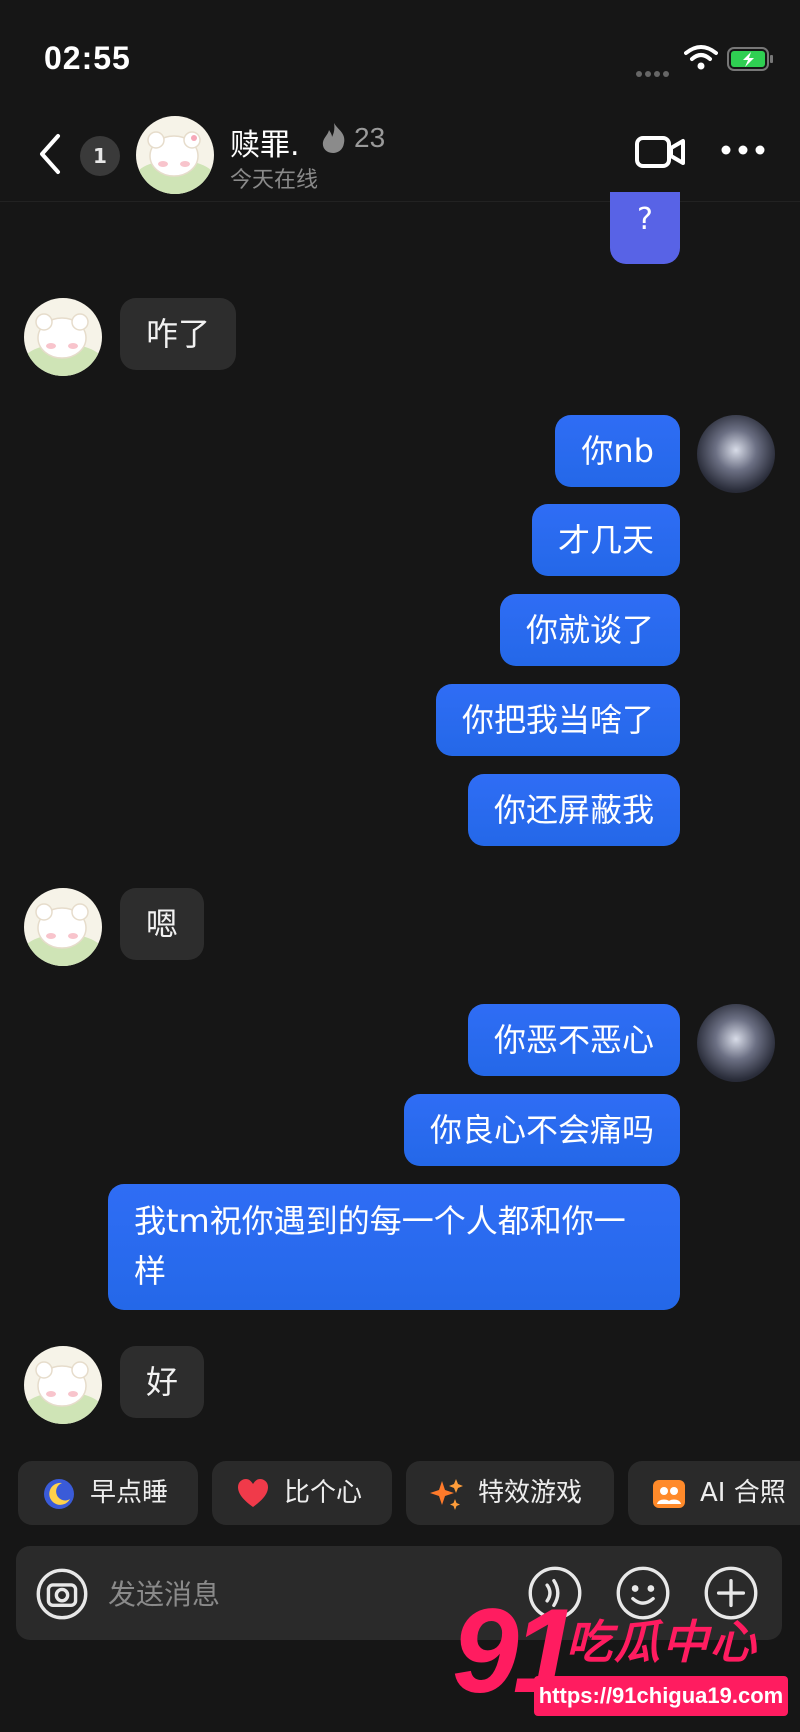 The width and height of the screenshot is (800, 1732). I want to click on chat-header: 1 赎罪. 23 今天在线, so click(400, 156).